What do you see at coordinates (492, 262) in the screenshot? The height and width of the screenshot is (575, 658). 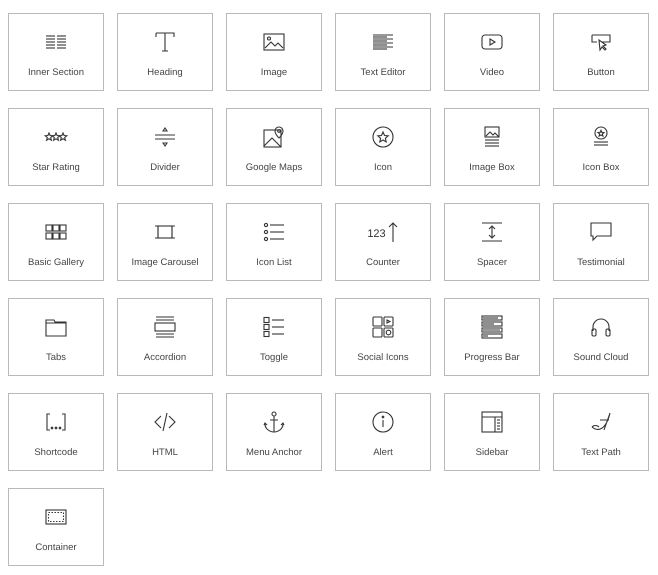 I see `widget-label: Spacer` at bounding box center [492, 262].